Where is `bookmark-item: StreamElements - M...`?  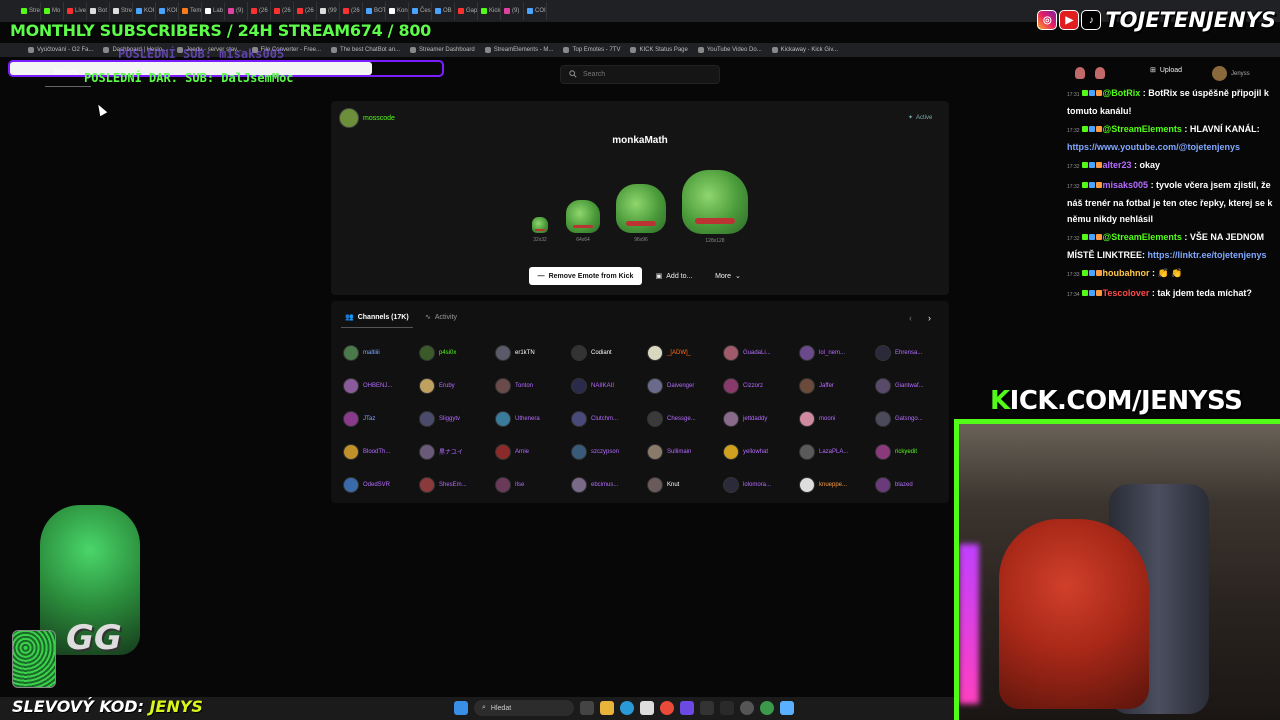
bookmark-item: StreamElements - M... is located at coordinates (518, 50).